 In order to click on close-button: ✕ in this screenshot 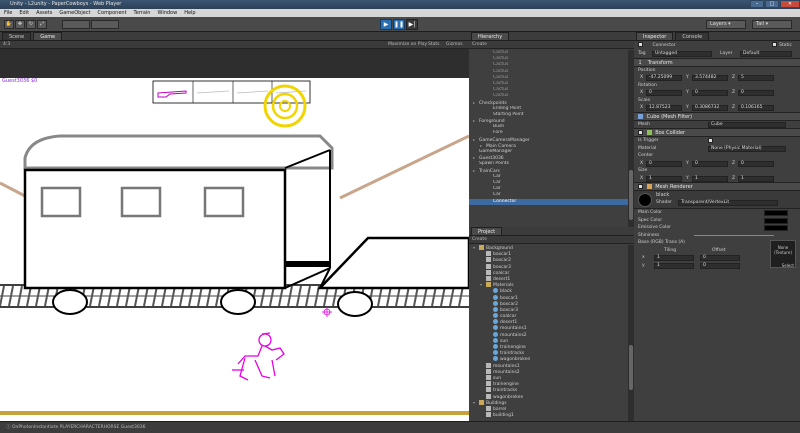, I will do `click(790, 4)`.